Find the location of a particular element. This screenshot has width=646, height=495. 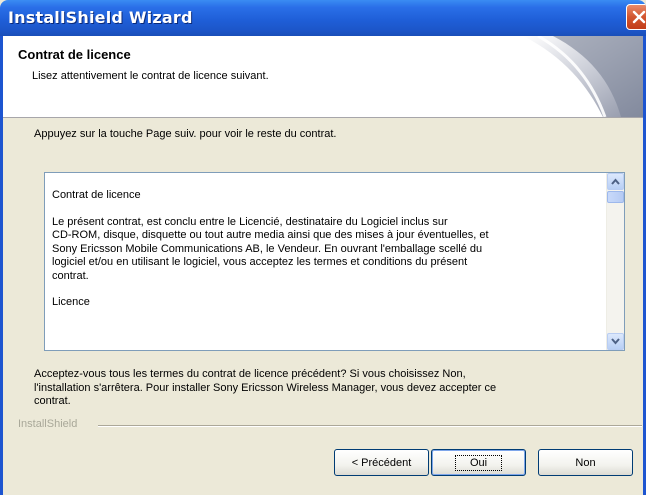

separator-line is located at coordinates (370, 426).